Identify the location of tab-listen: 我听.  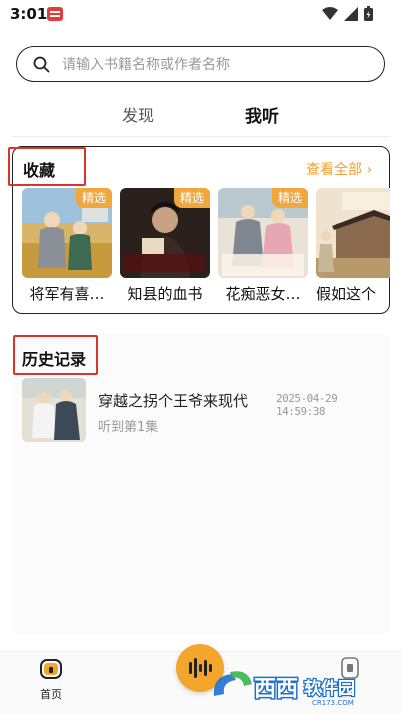
(262, 114).